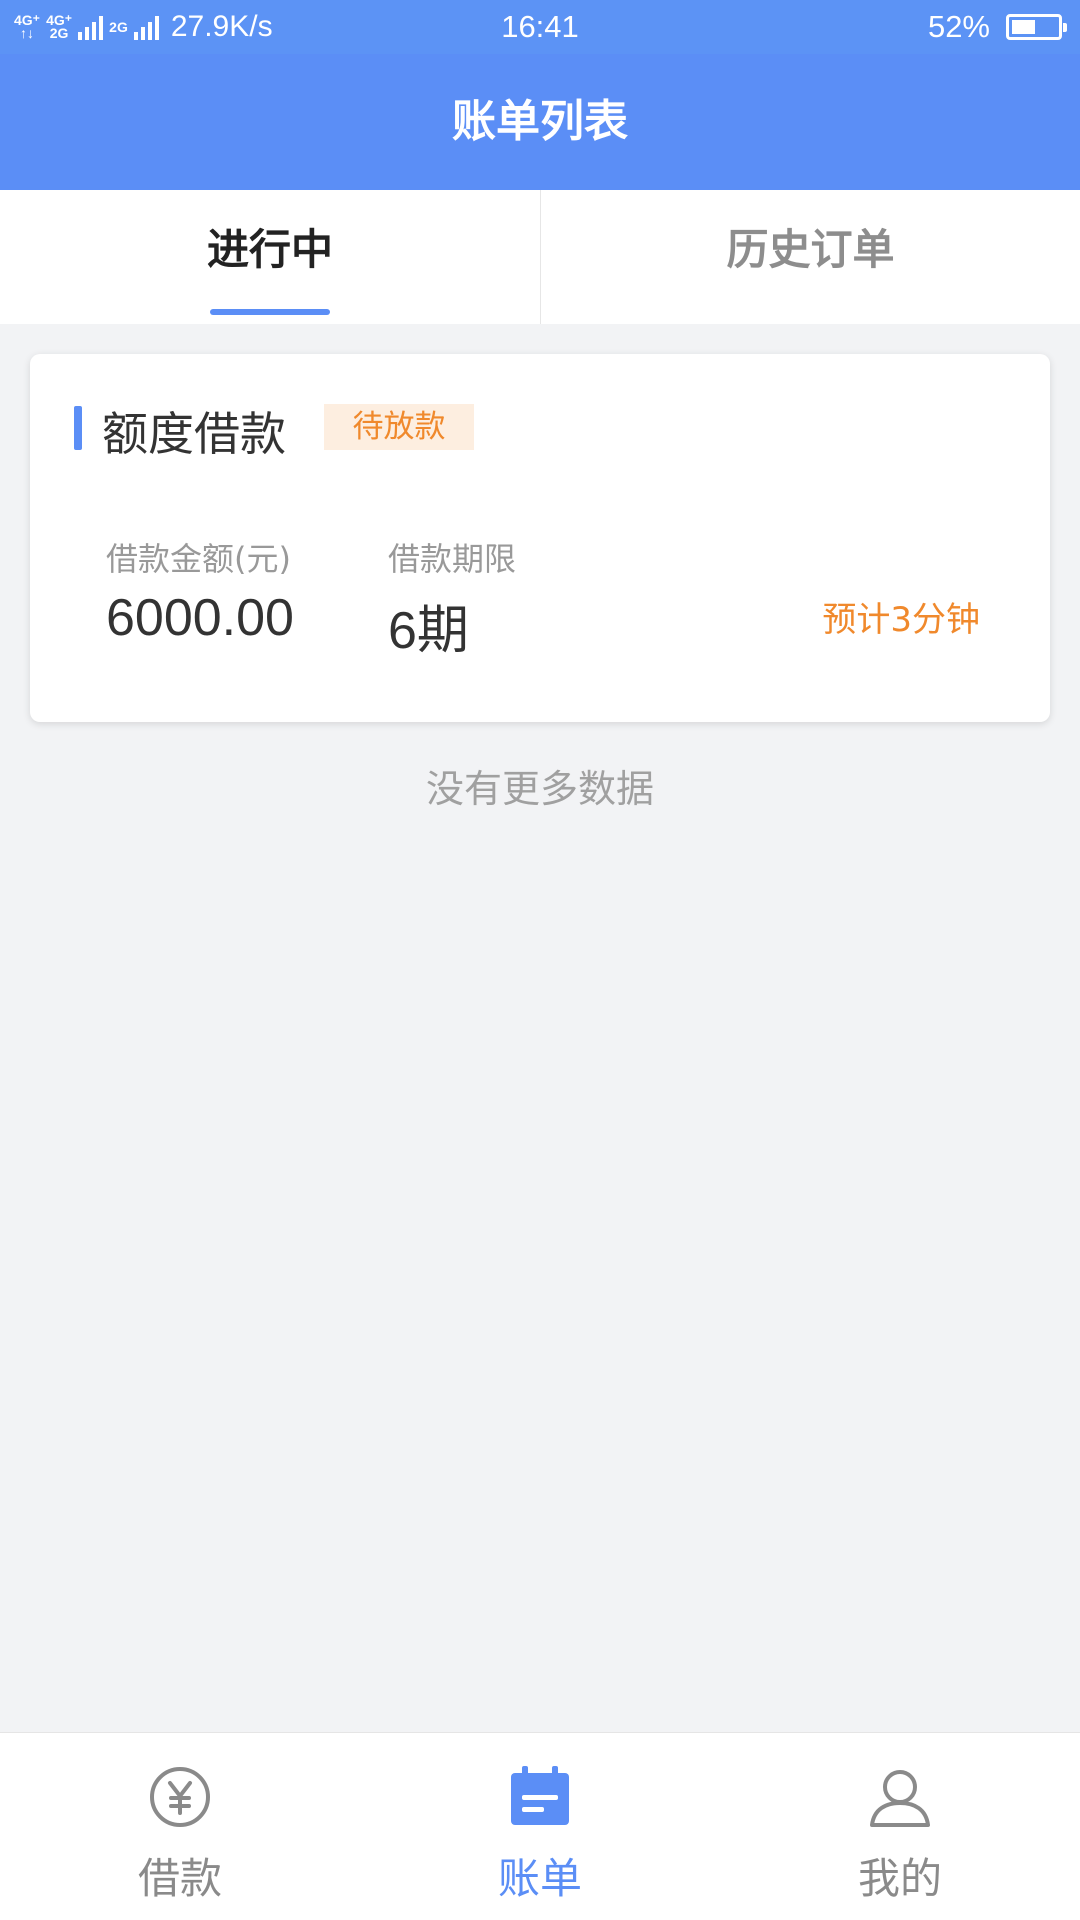  What do you see at coordinates (810, 249) in the screenshot?
I see `tab-label: 历史订单` at bounding box center [810, 249].